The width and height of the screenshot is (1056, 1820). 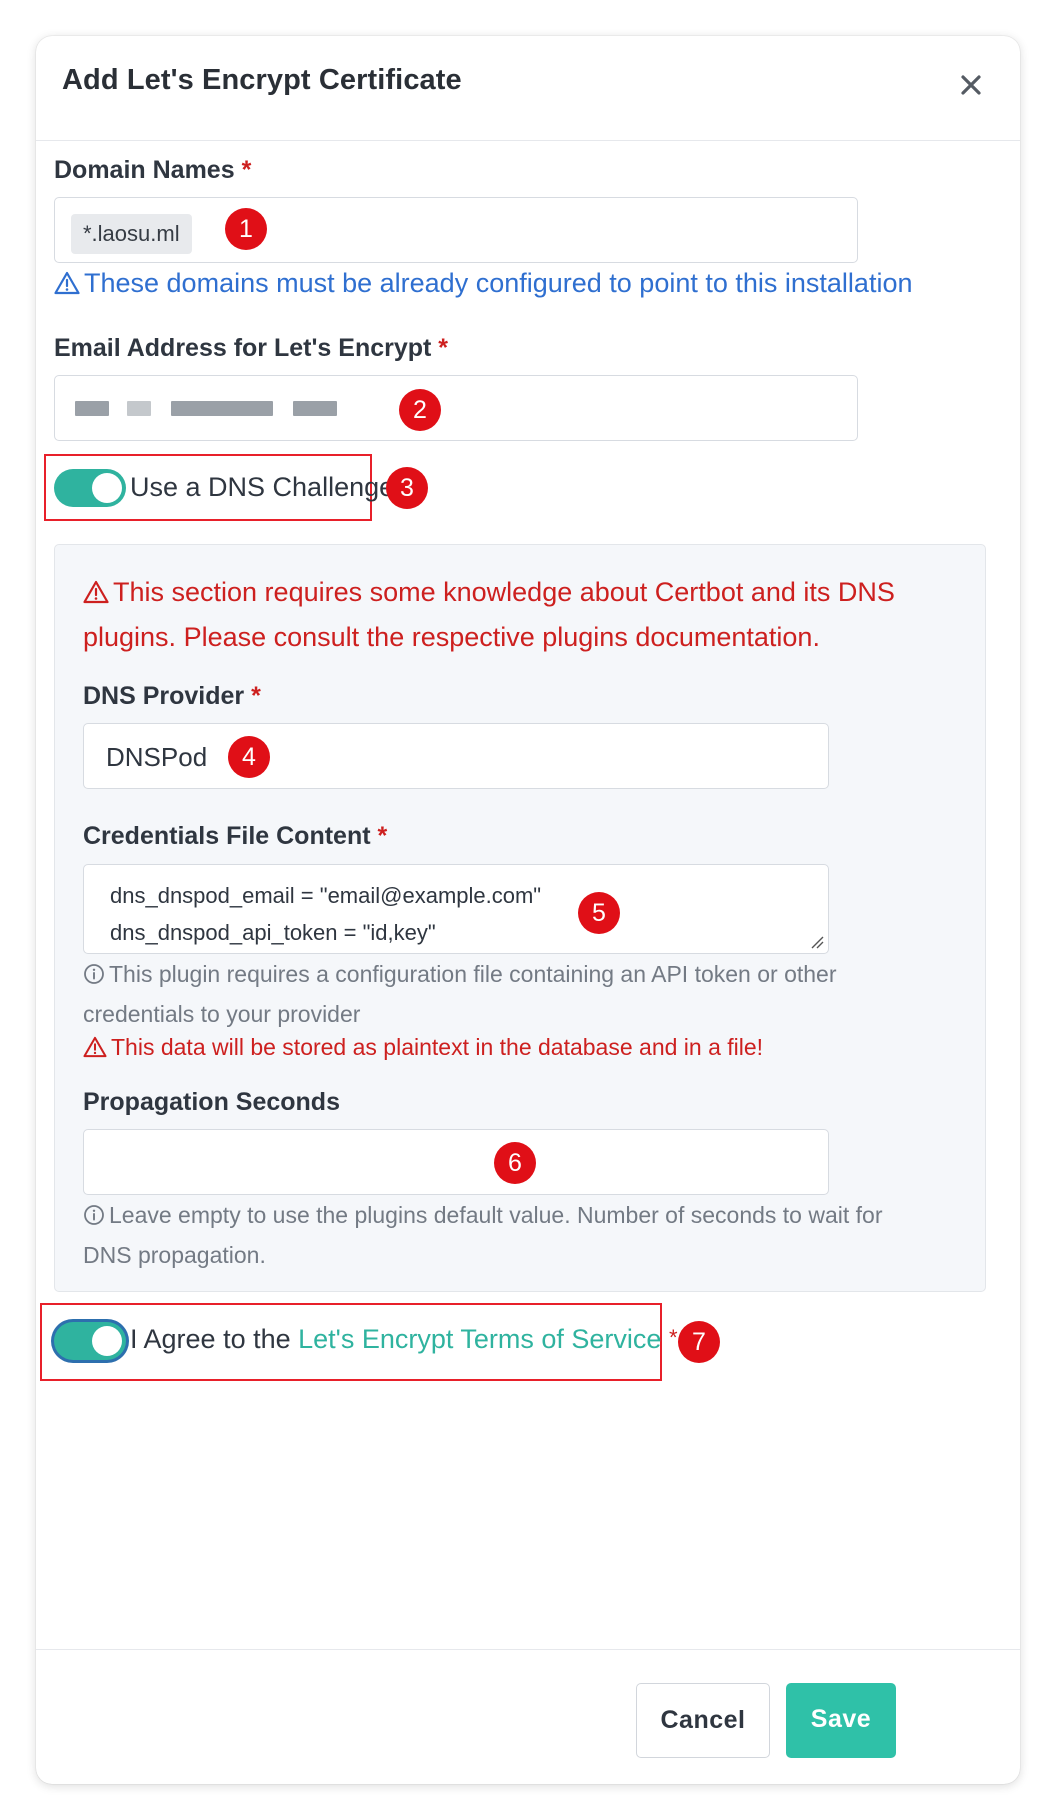 I want to click on credentials-label: Credentials File Content *, so click(x=235, y=836).